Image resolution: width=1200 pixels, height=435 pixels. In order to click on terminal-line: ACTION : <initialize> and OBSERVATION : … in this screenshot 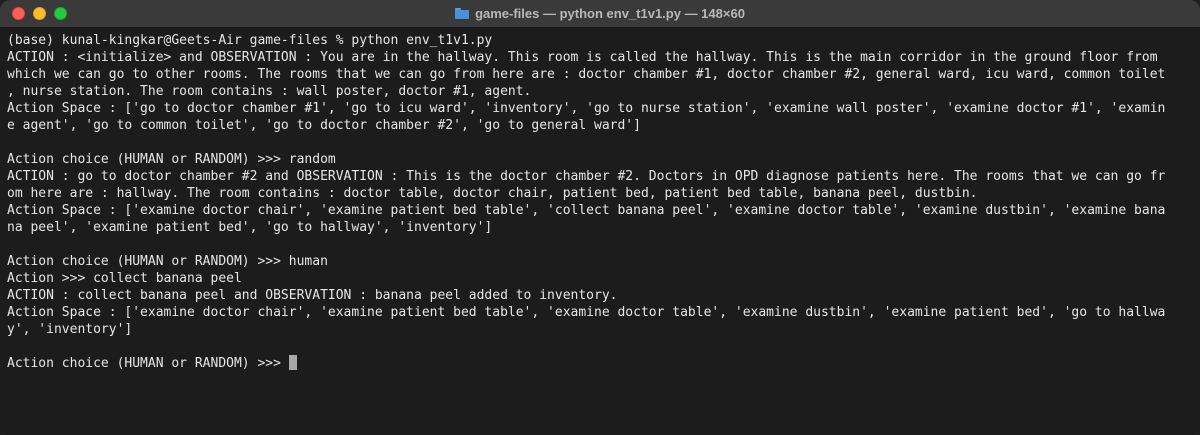, I will do `click(582, 57)`.